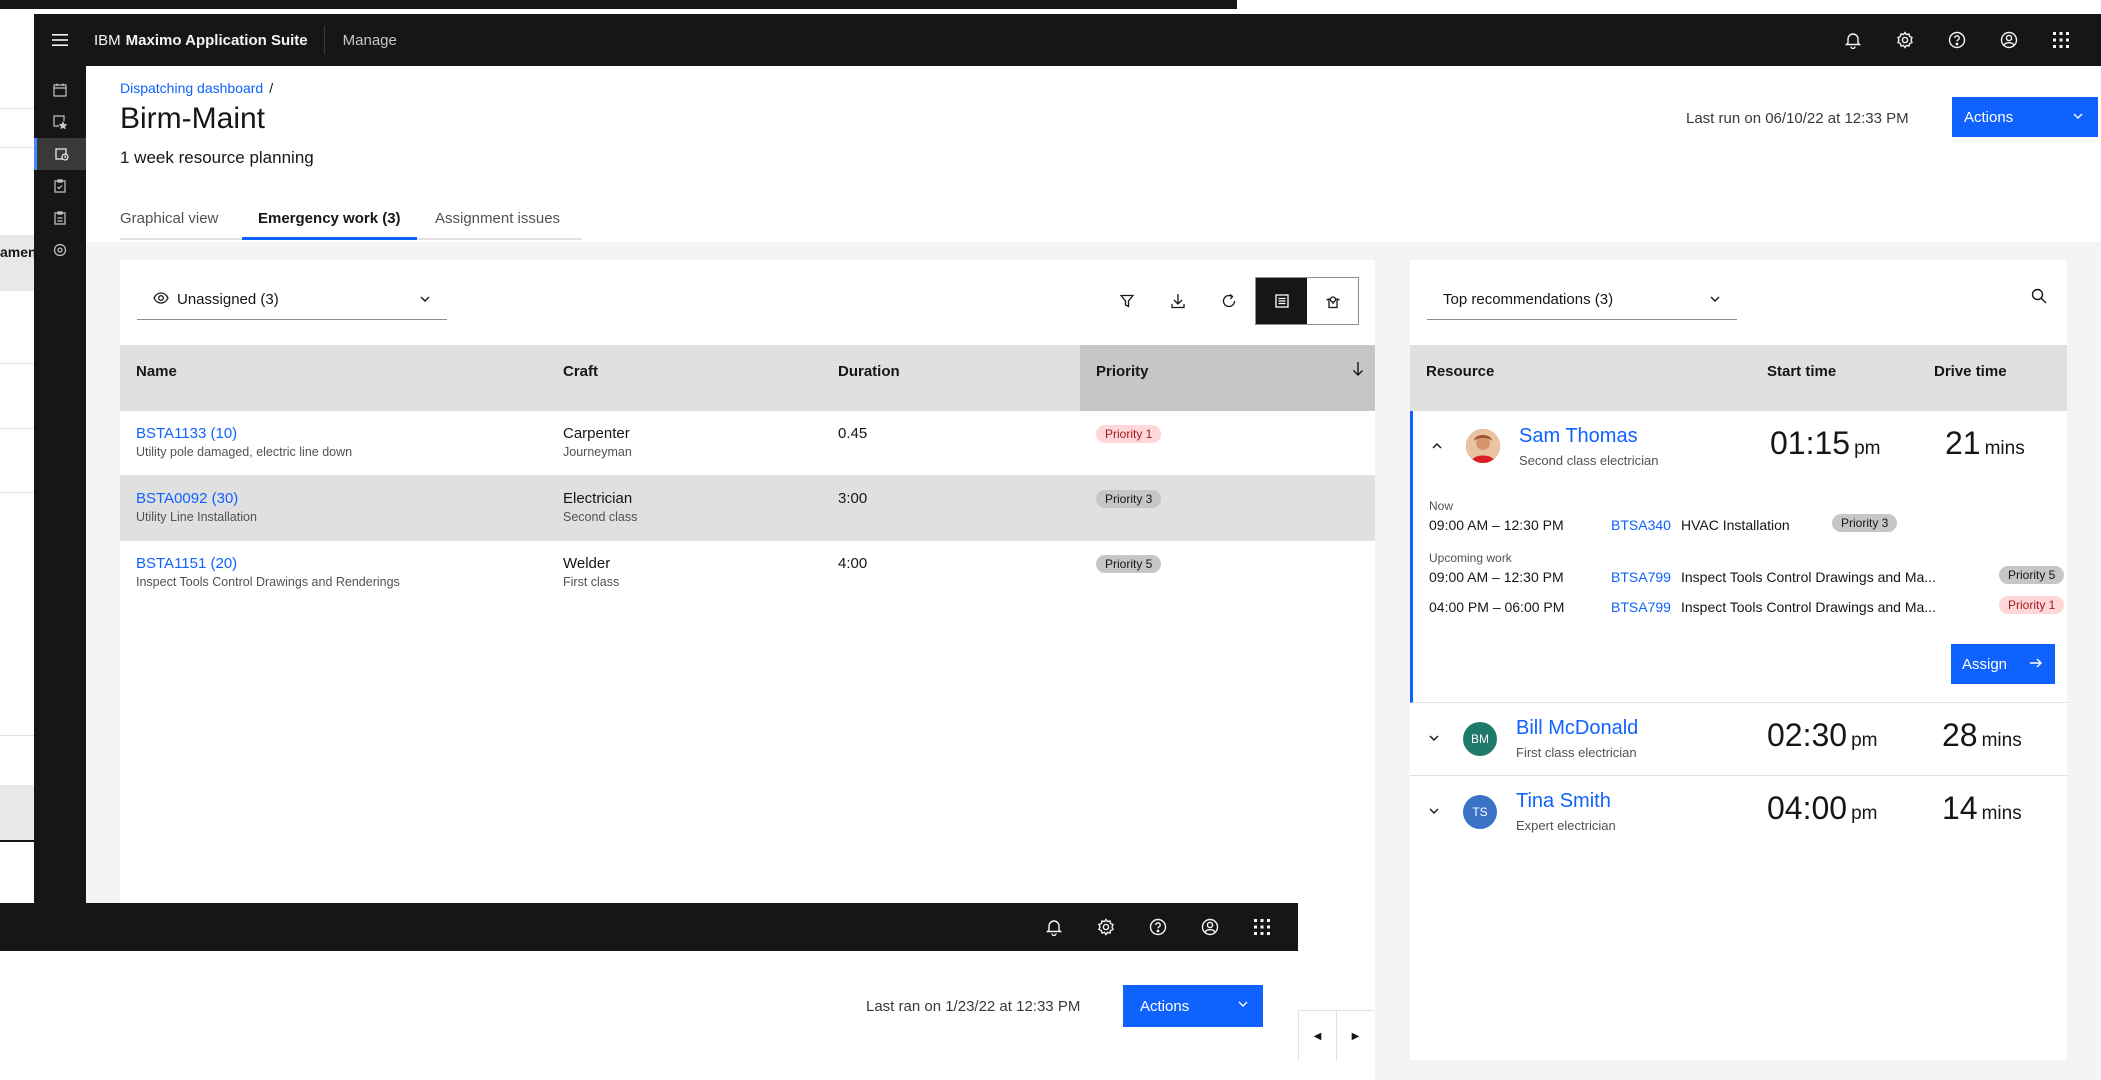 This screenshot has width=2101, height=1080. I want to click on chevron-up-icon, so click(1437, 448).